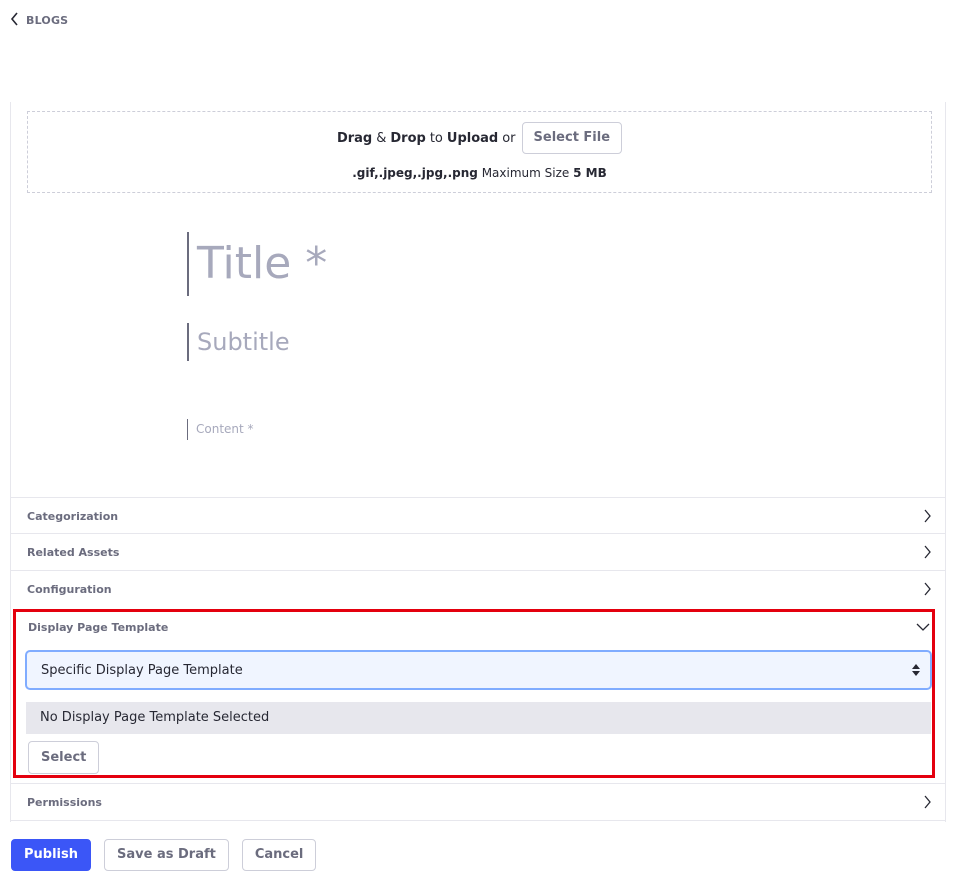  Describe the element at coordinates (479, 173) in the screenshot. I see `dropzone-file-info: .gif,.jpeg,.jpg,.png Maximum Size 5 MB` at that location.